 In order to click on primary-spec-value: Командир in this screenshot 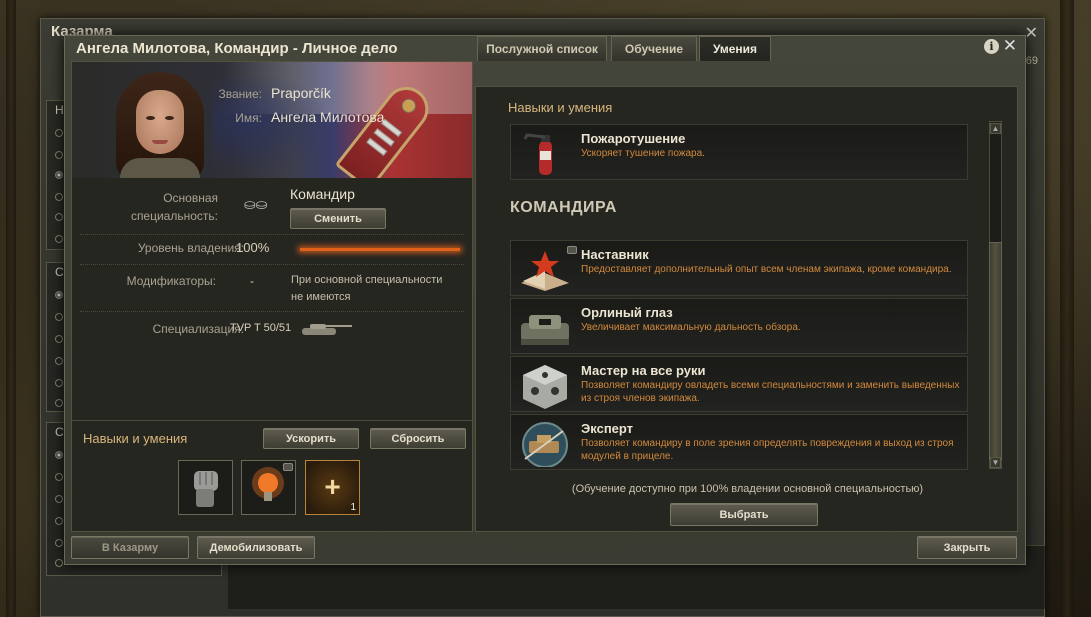, I will do `click(322, 194)`.